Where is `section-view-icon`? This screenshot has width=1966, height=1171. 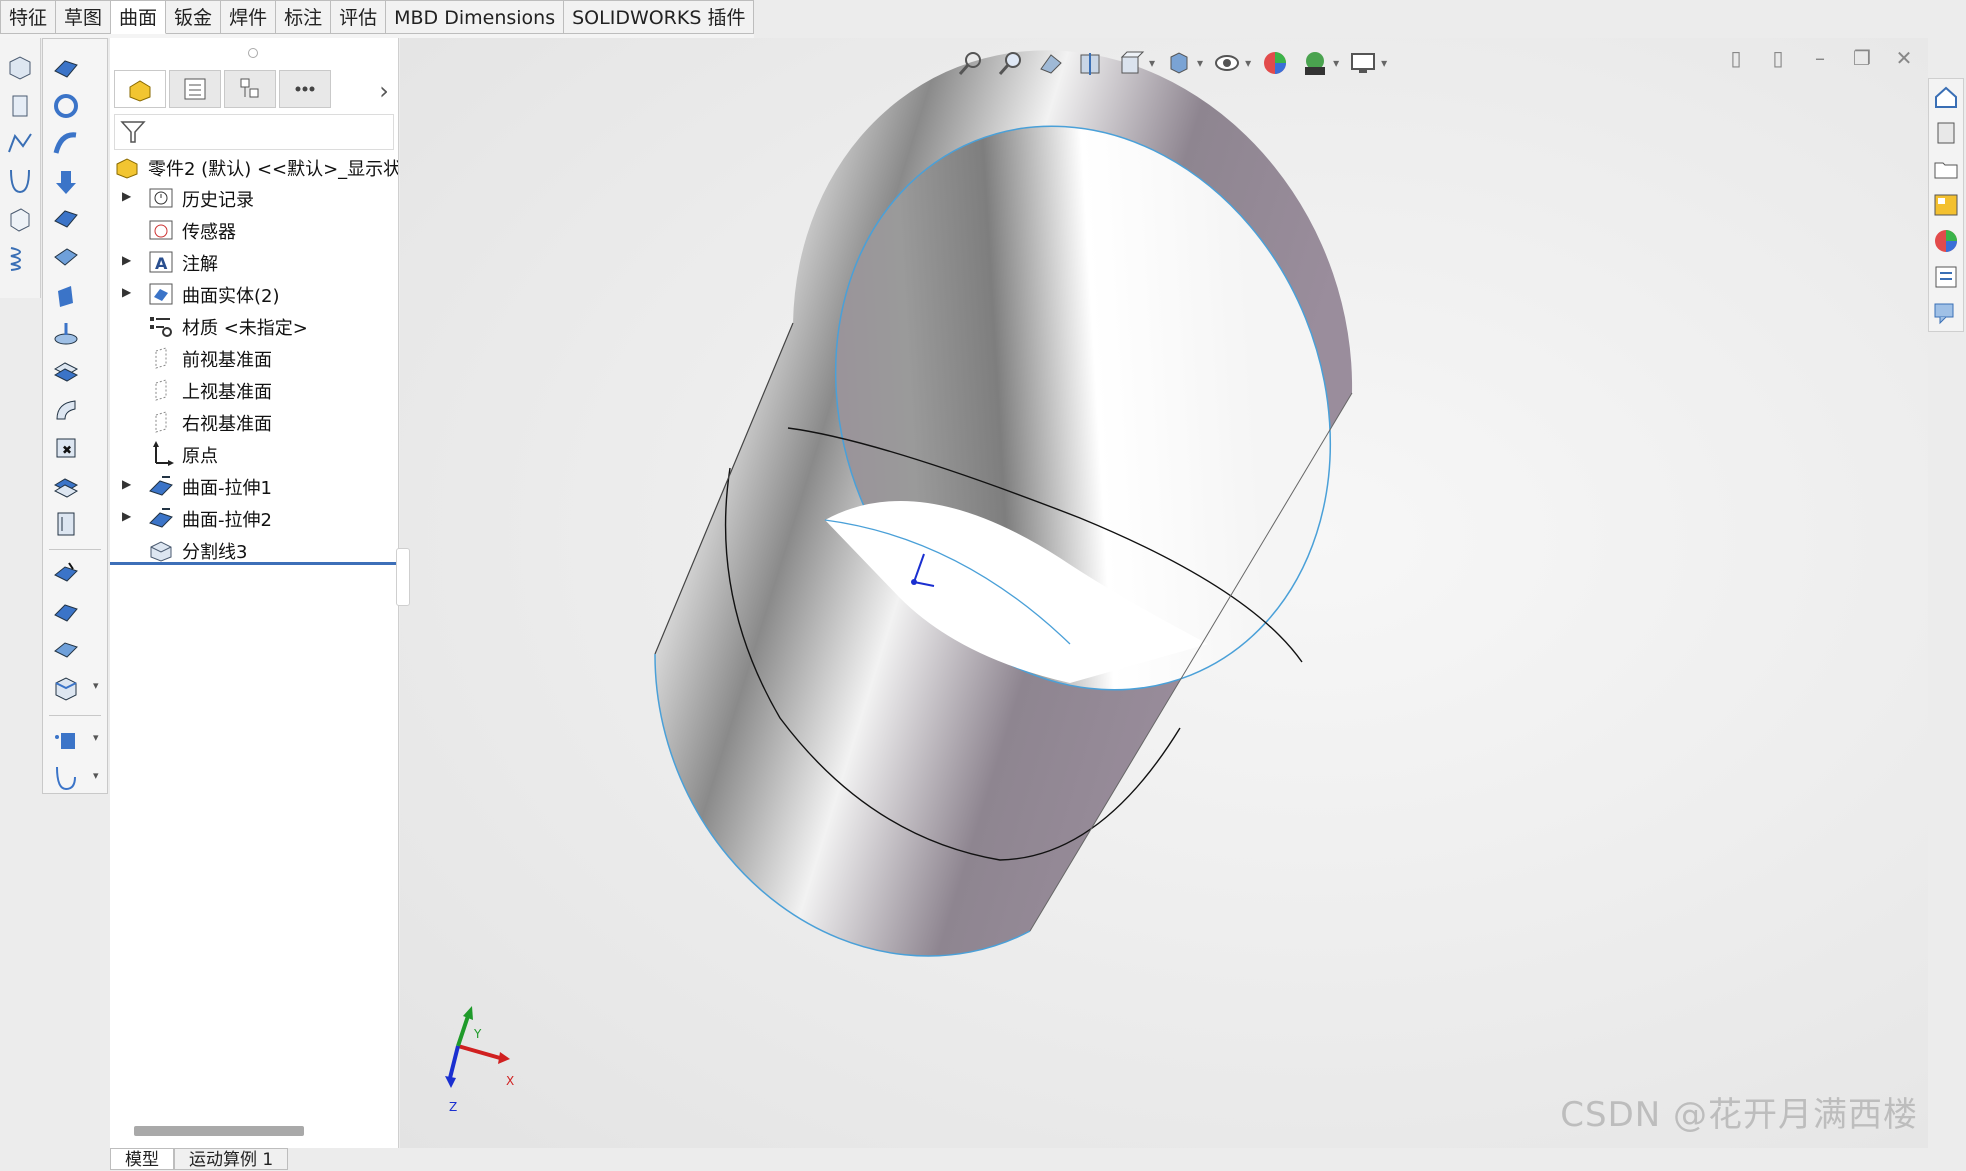 section-view-icon is located at coordinates (1091, 63).